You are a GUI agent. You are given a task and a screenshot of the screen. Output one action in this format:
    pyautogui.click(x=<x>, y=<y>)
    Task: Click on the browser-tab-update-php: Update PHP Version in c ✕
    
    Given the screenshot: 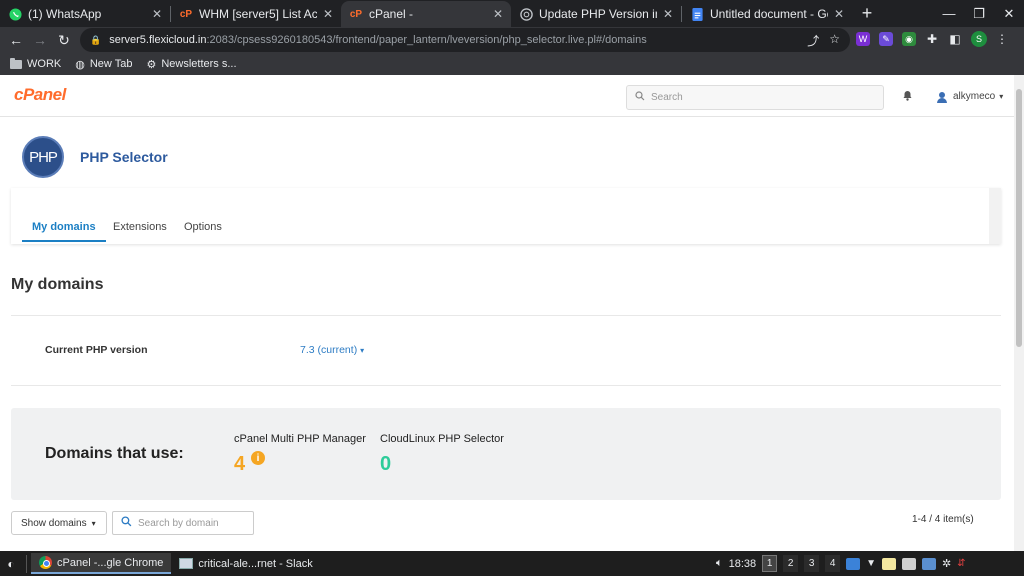 What is the action you would take?
    pyautogui.click(x=596, y=14)
    